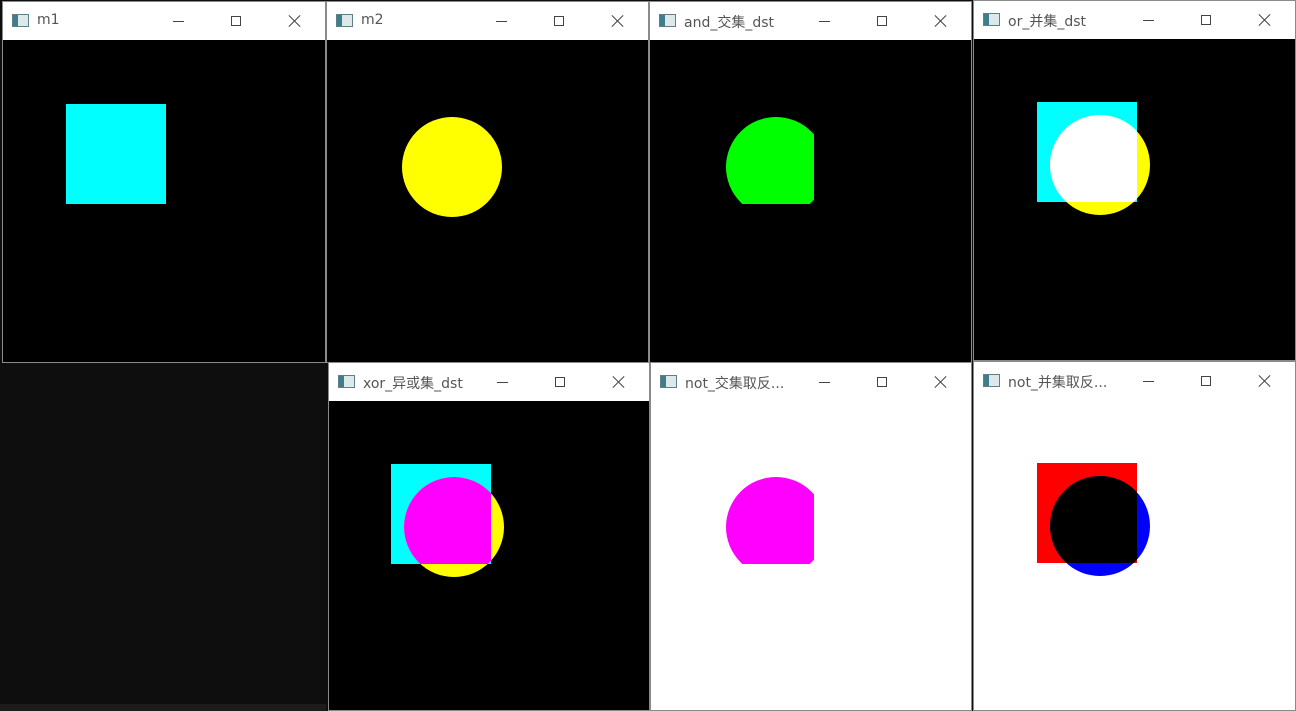  I want to click on black-overlap, so click(1093, 519).